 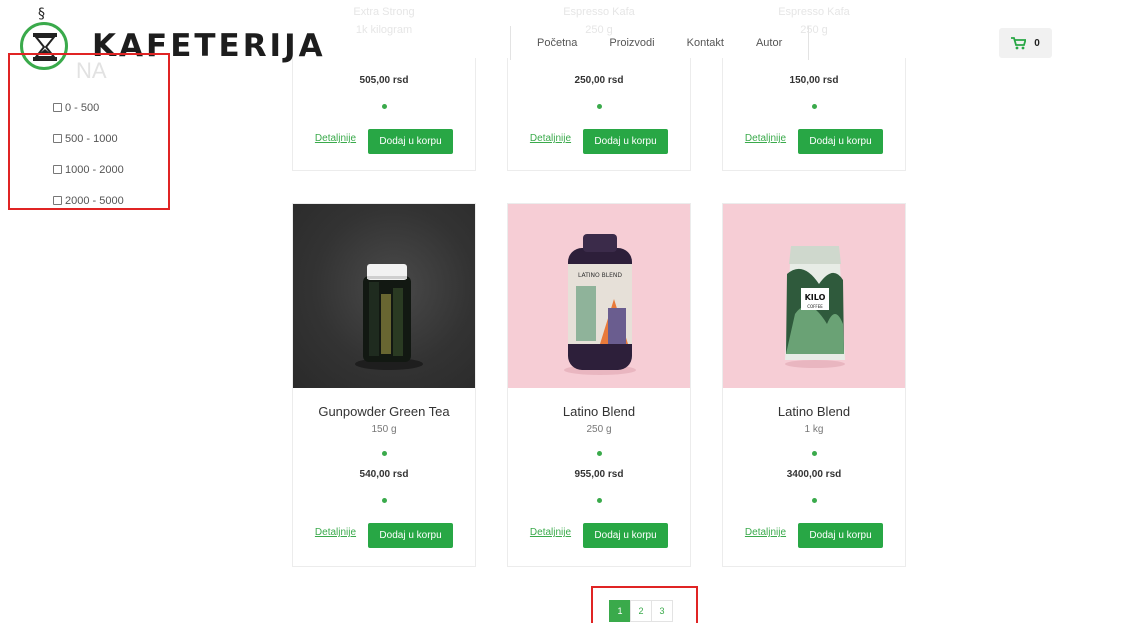 I want to click on nav-item-autor: Autor, so click(x=769, y=43).